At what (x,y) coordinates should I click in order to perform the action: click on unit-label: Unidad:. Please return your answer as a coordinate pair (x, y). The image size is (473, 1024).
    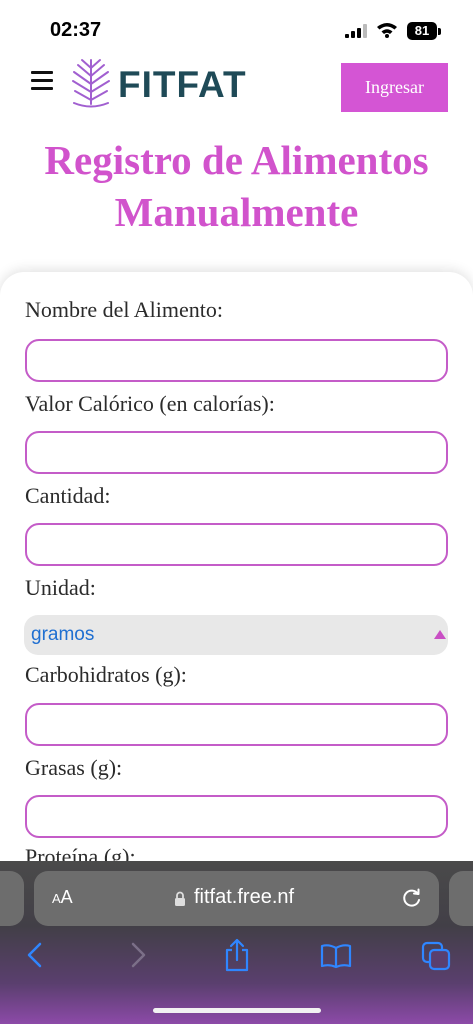
    Looking at the image, I should click on (60, 587).